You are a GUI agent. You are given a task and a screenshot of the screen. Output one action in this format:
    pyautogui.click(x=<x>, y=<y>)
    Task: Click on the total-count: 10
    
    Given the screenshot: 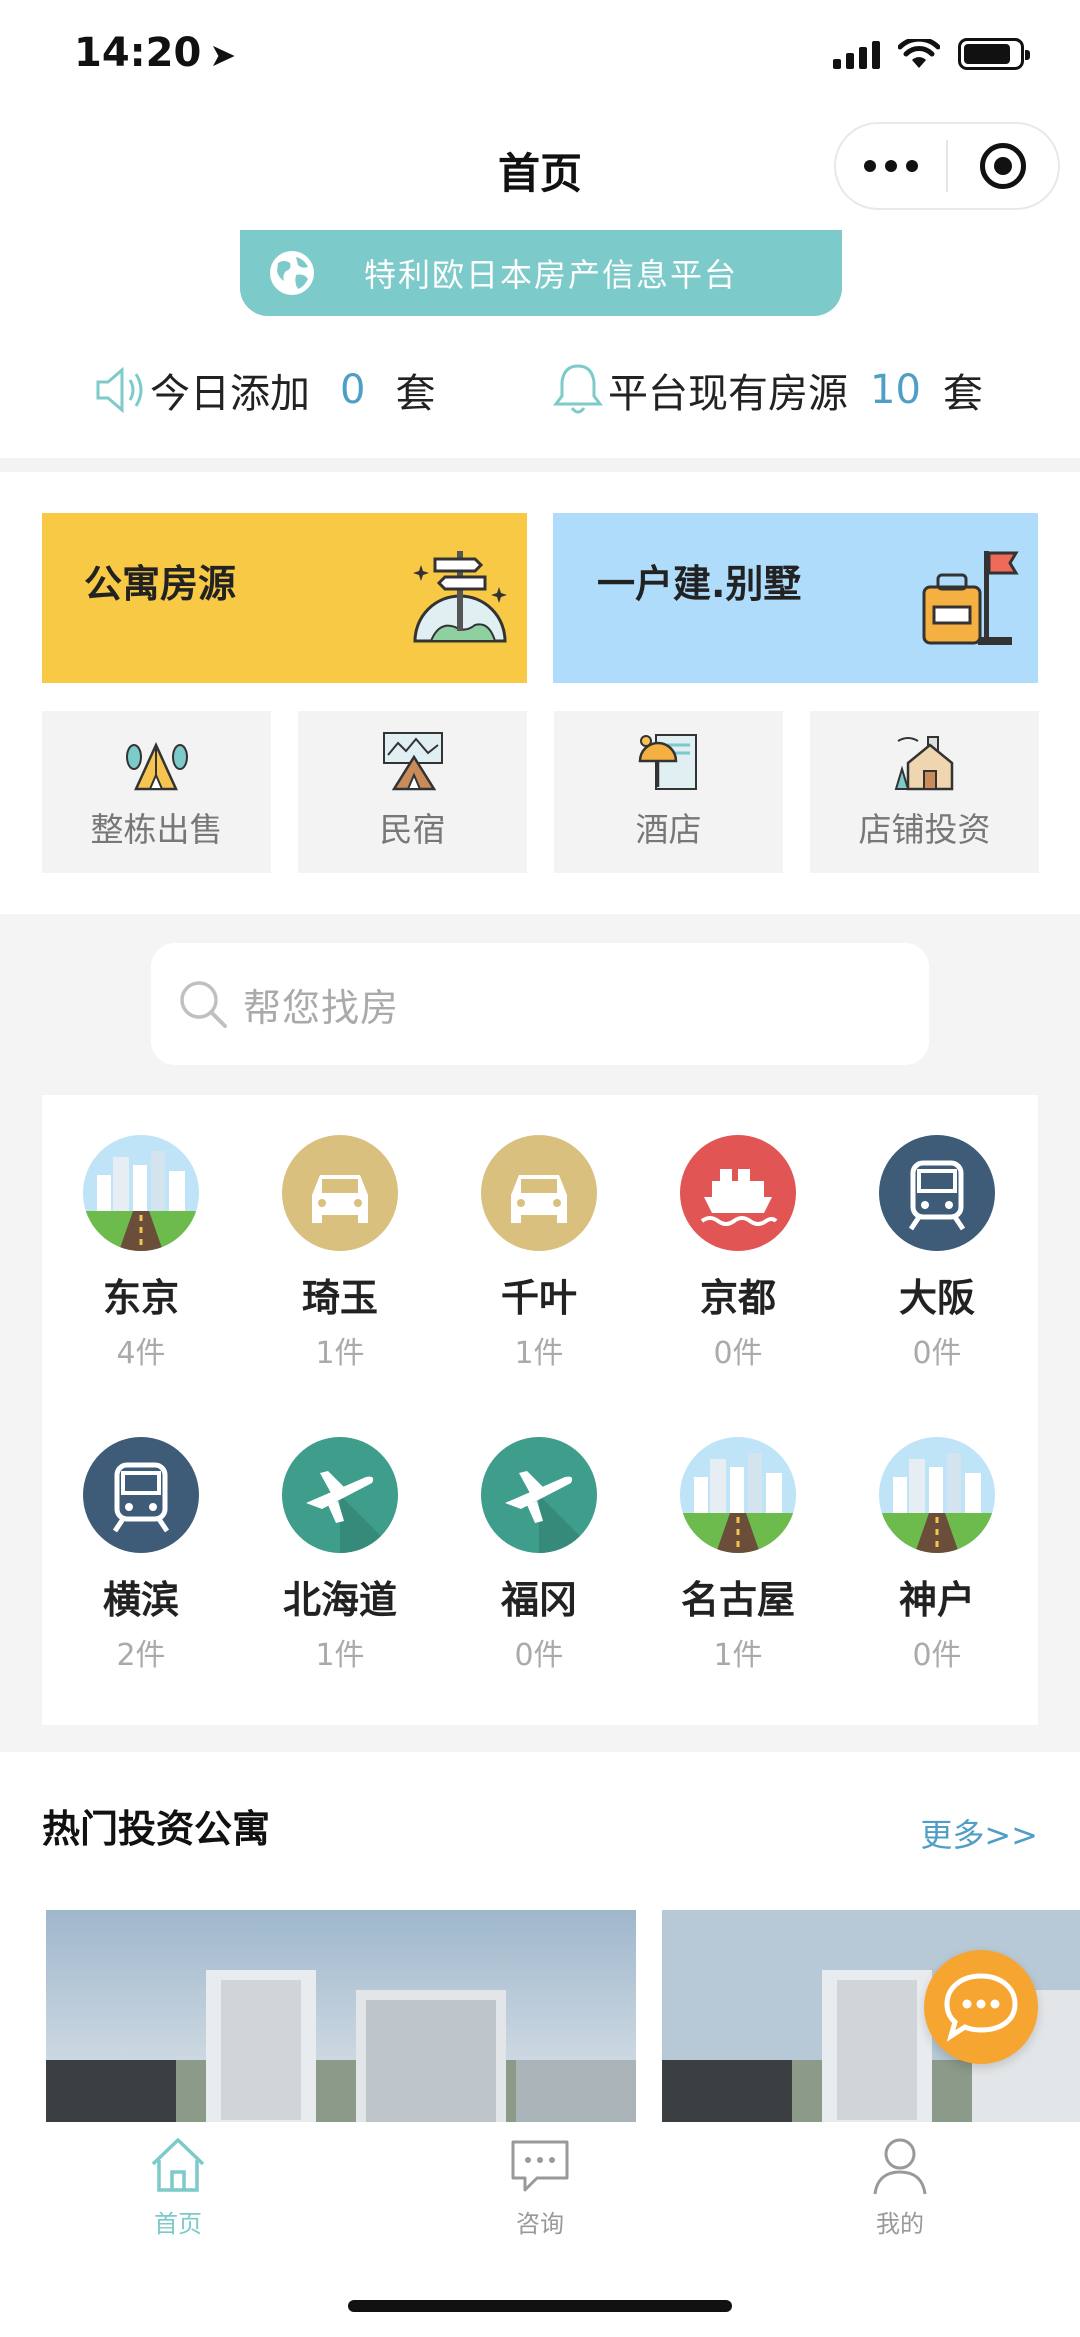 What is the action you would take?
    pyautogui.click(x=895, y=390)
    